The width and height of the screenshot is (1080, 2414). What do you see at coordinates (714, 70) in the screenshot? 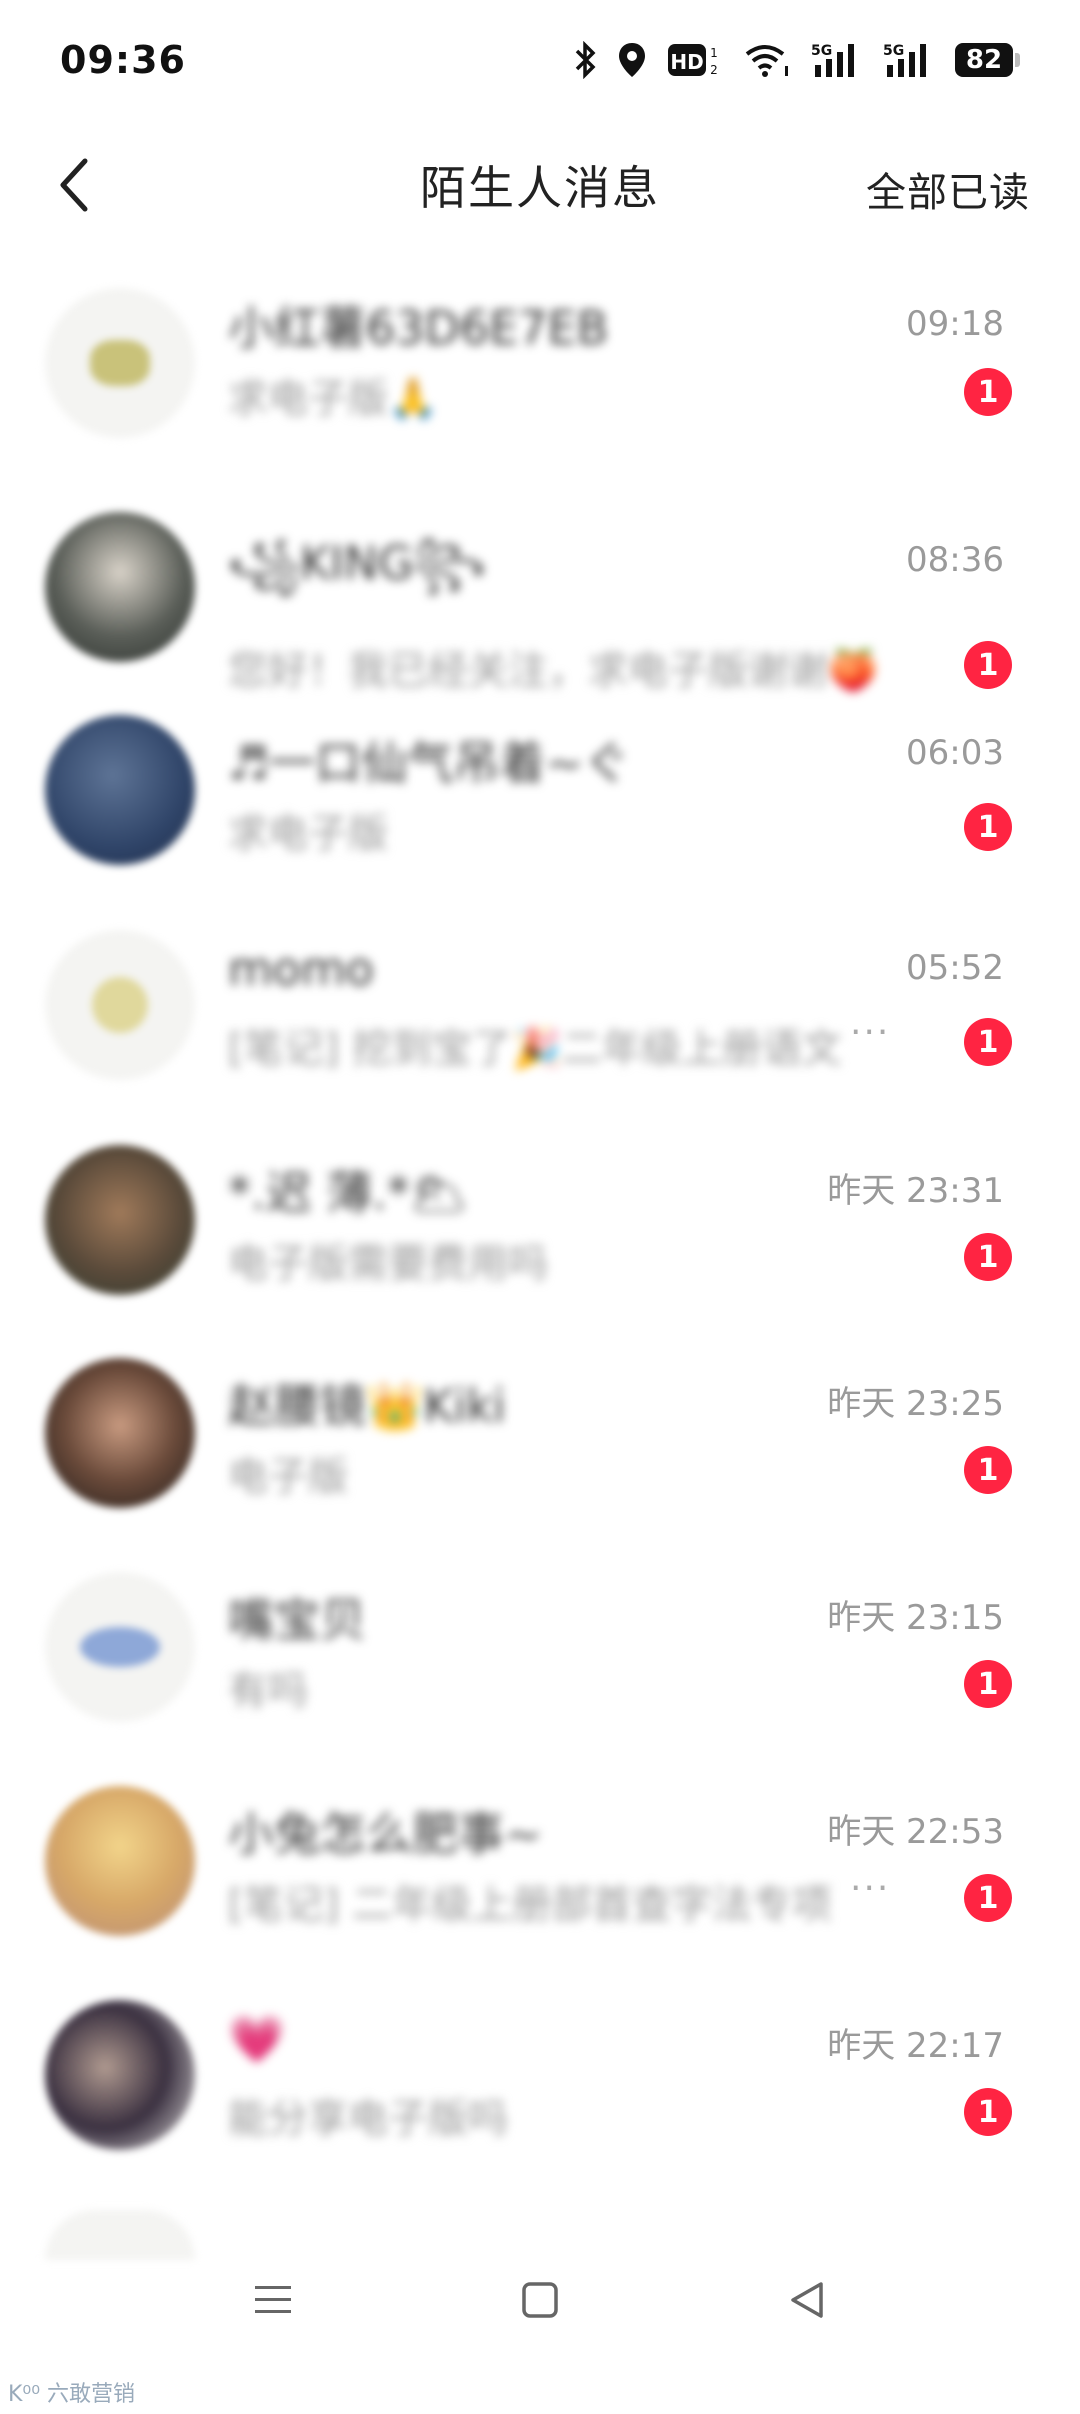
I see `svg-text: 2` at bounding box center [714, 70].